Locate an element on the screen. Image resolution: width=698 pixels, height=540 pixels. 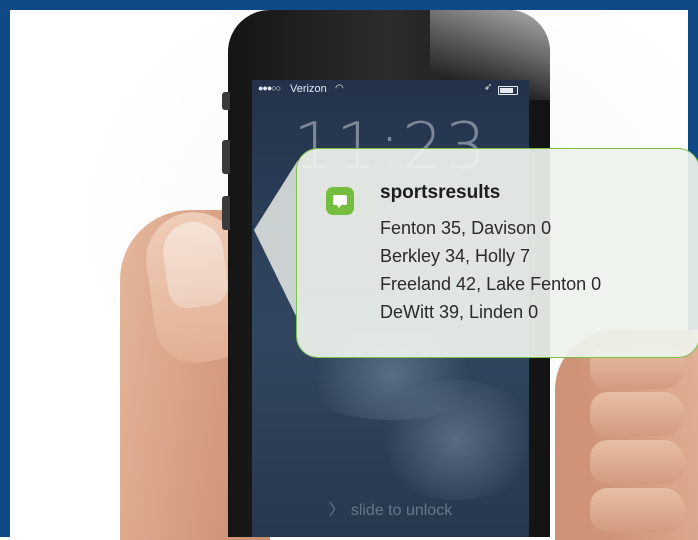
slide-to-unlock: 〉 slide to unlock is located at coordinates (390, 508).